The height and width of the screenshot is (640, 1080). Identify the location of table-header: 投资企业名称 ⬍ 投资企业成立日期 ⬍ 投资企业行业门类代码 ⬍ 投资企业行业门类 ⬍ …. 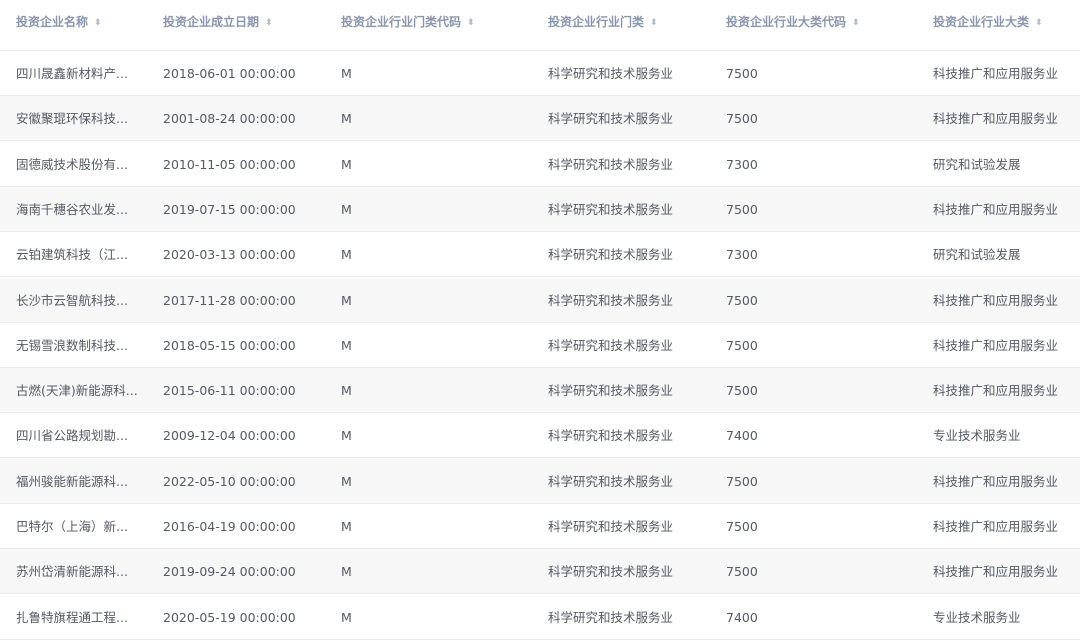
(540, 25).